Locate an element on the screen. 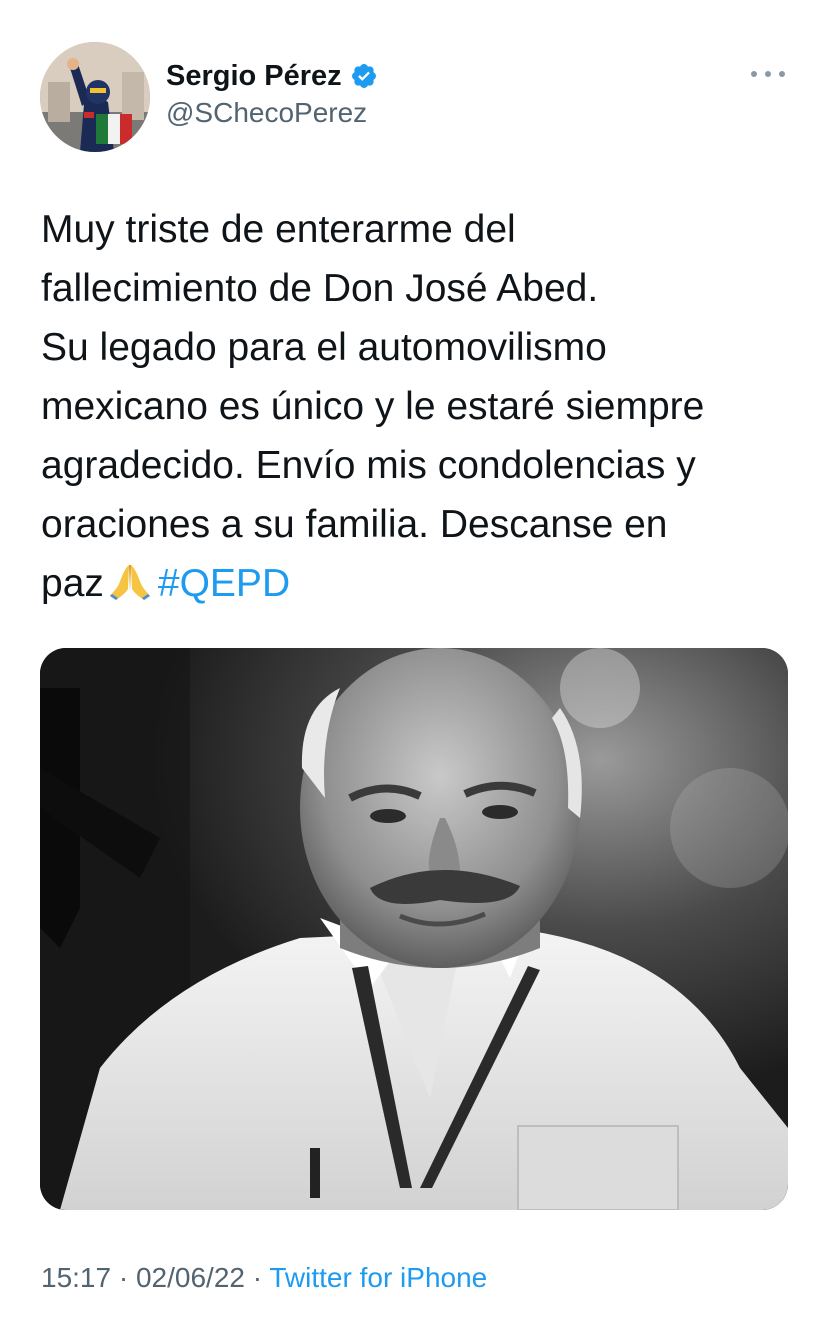 The image size is (829, 1324). tweet-line: mexicano es único y le estaré siempre is located at coordinates (373, 406).